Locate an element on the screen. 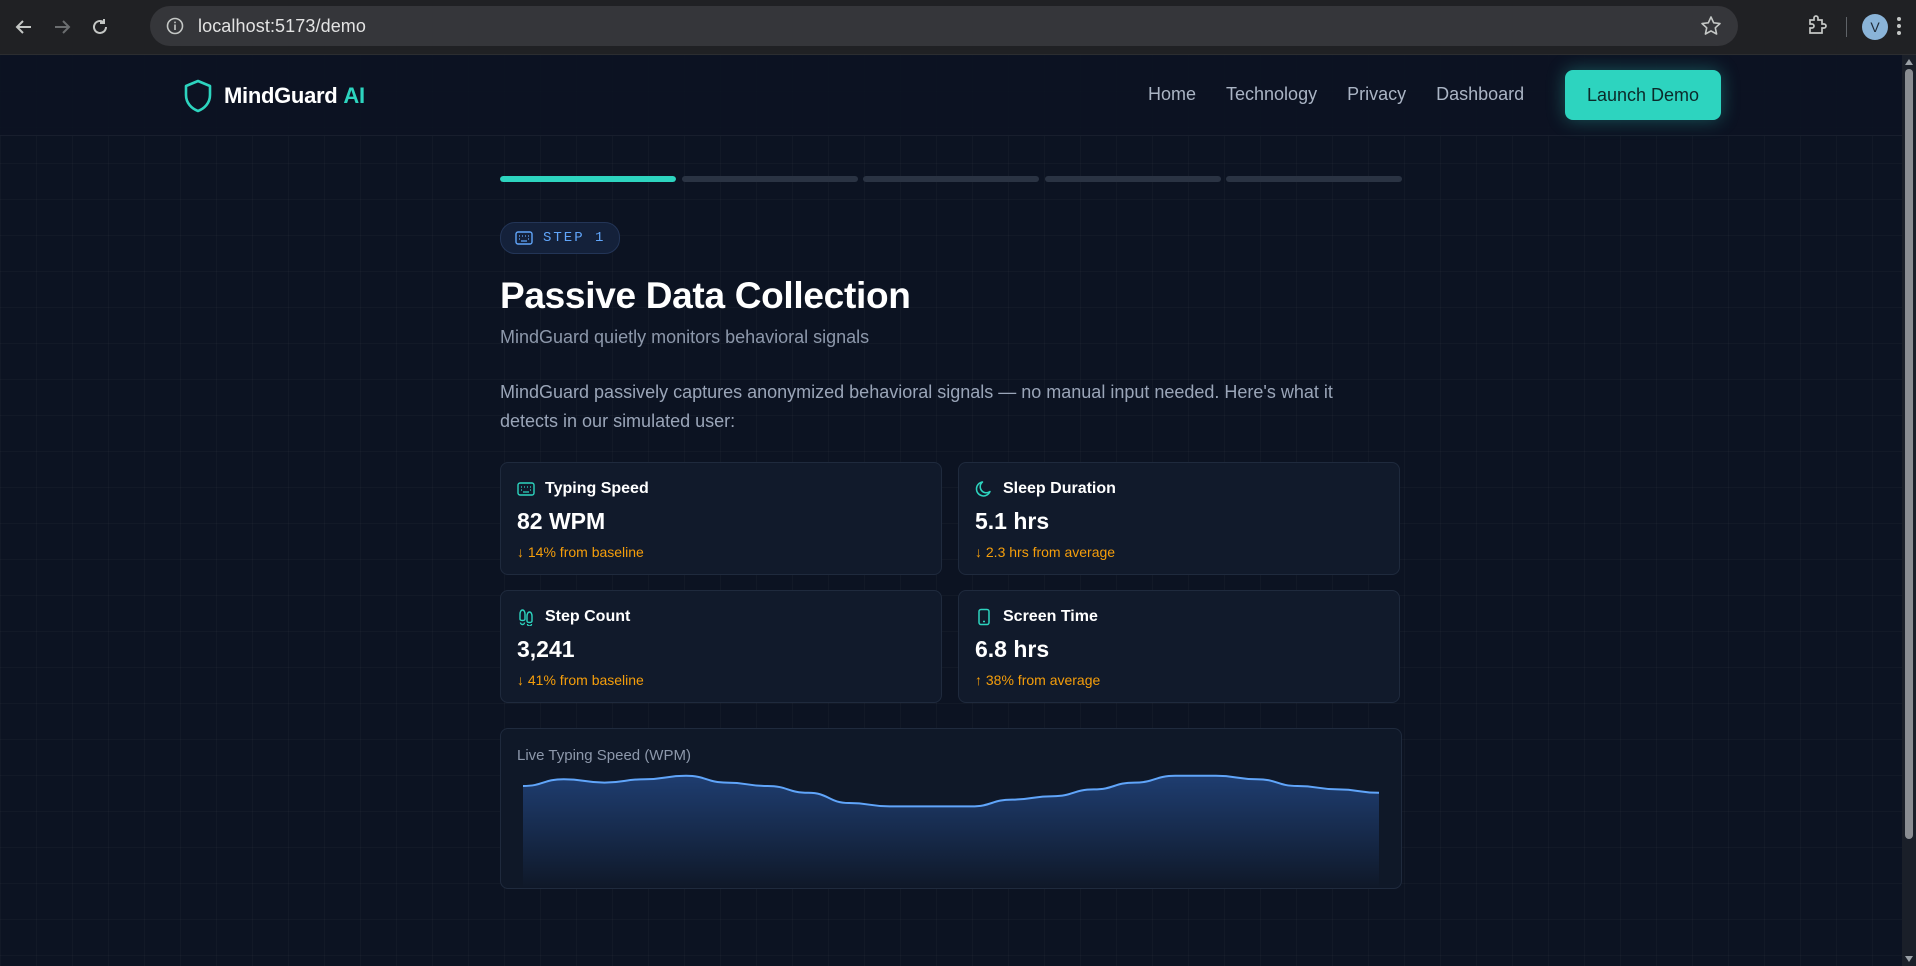  metric-card-typing-speed: Typing Speed 82 WPM ↓ 14% from baseline is located at coordinates (721, 518).